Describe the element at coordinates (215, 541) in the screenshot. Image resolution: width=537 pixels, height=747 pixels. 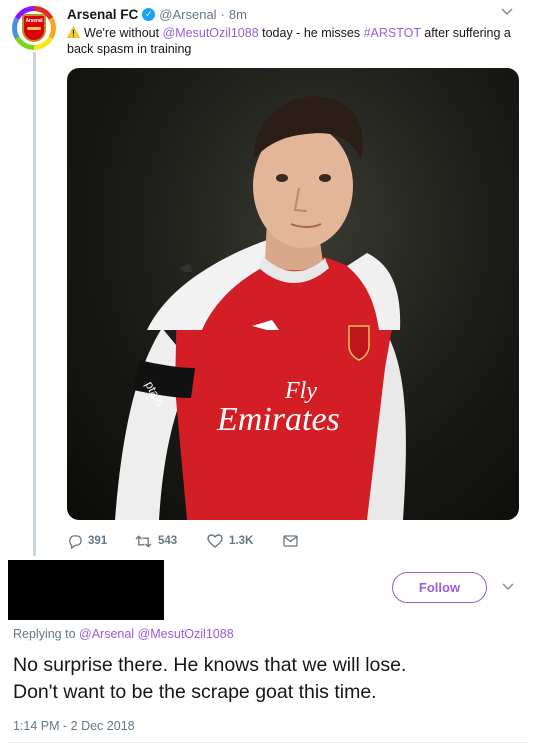
I see `heart-icon` at that location.